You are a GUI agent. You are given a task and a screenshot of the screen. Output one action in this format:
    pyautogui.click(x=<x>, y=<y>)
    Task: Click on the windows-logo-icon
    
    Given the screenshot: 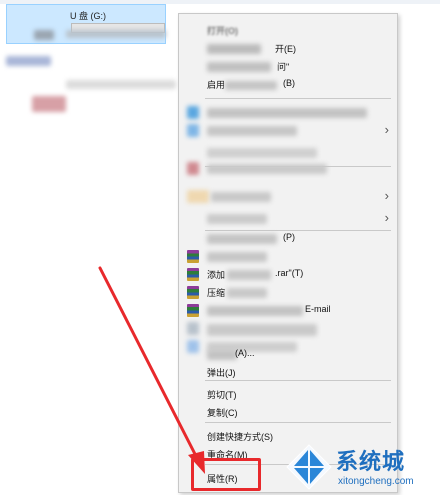 What is the action you would take?
    pyautogui.click(x=309, y=467)
    